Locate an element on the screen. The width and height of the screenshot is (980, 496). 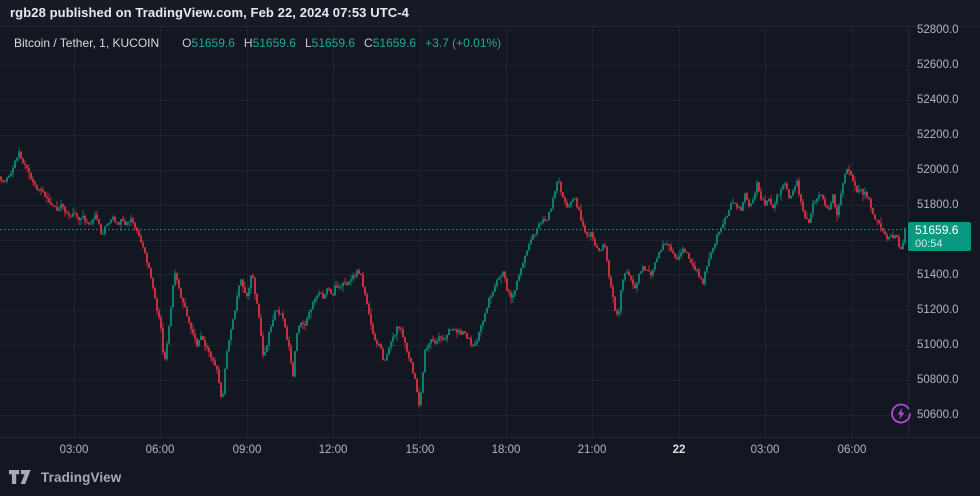
ohlc-high-label: H is located at coordinates (248, 43).